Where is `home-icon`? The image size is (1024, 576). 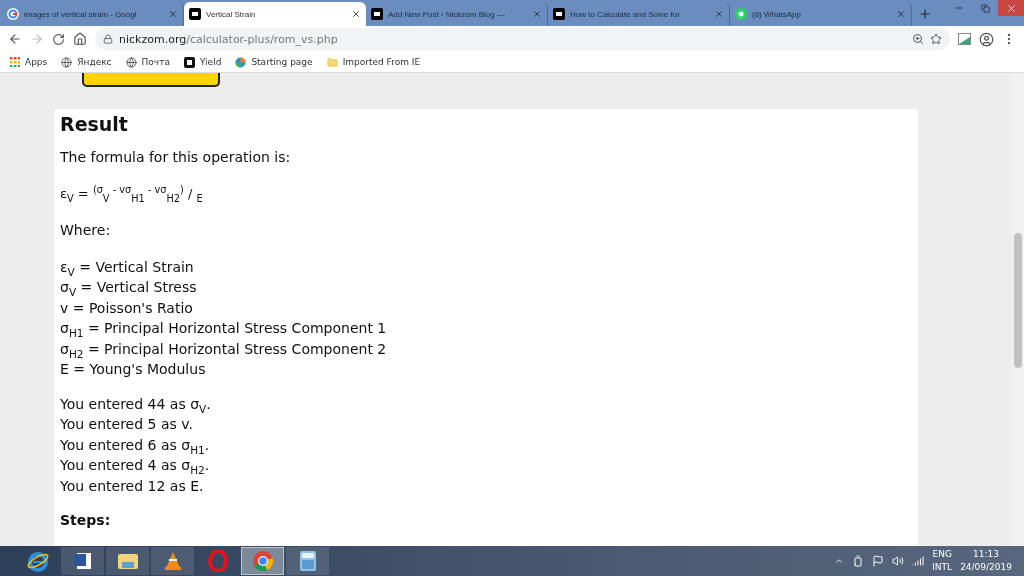 home-icon is located at coordinates (80, 39).